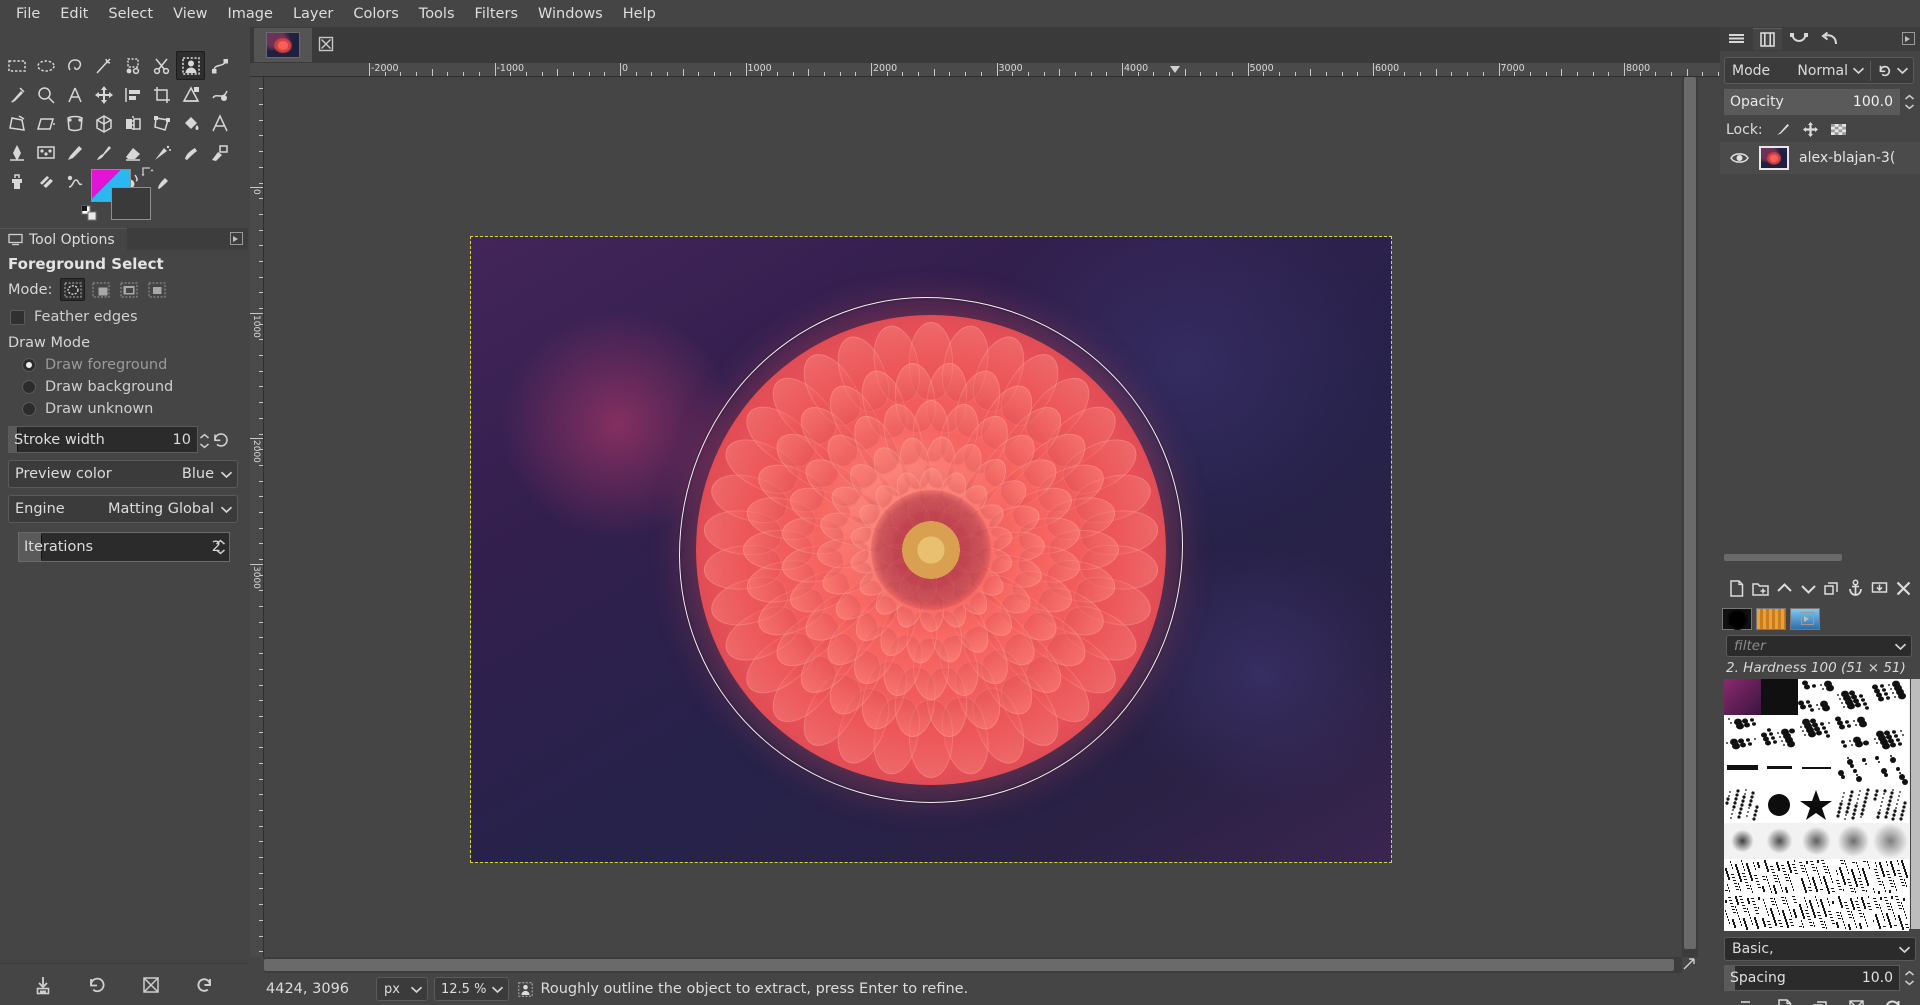 This screenshot has height=1005, width=1920. What do you see at coordinates (1812, 978) in the screenshot?
I see `spacing-slider: Spacing 10.0` at bounding box center [1812, 978].